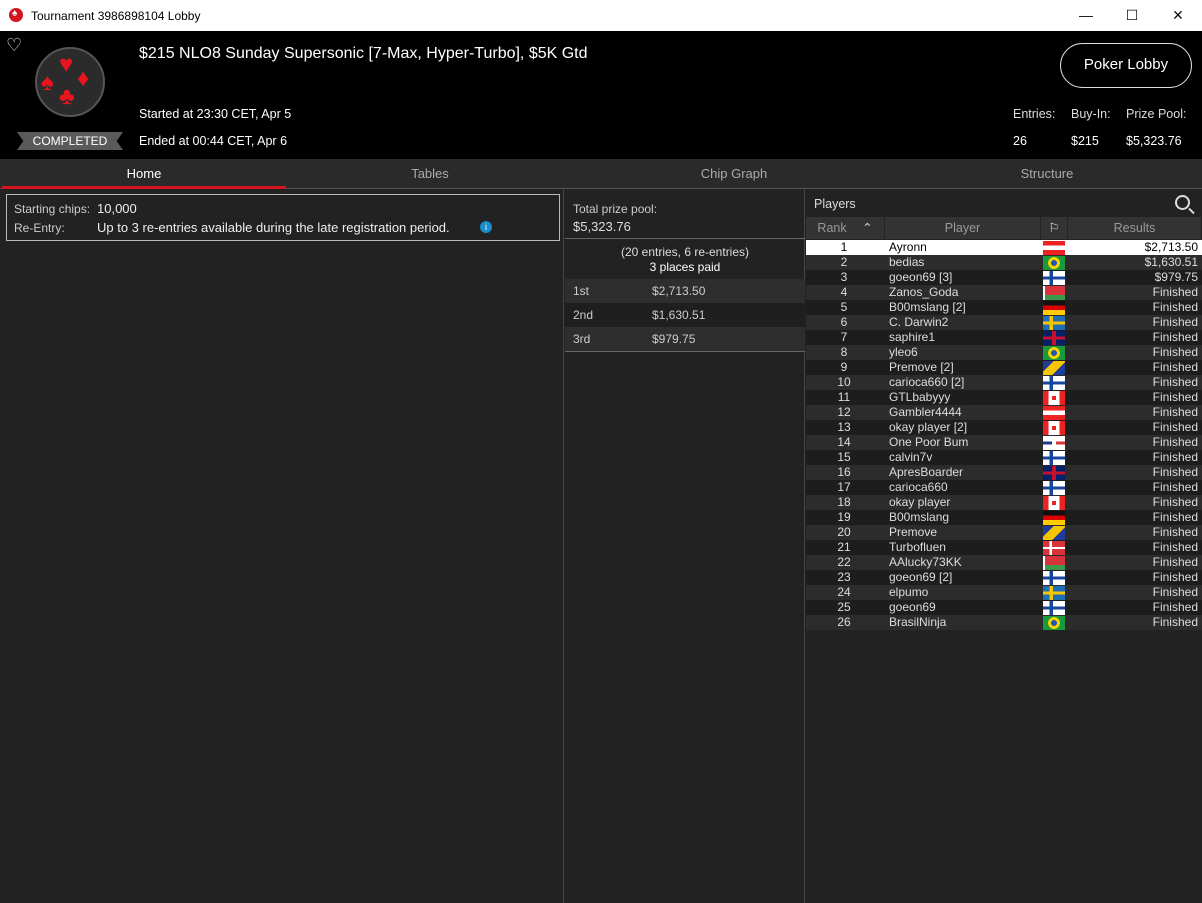  What do you see at coordinates (1182, 202) in the screenshot?
I see `search-icon` at bounding box center [1182, 202].